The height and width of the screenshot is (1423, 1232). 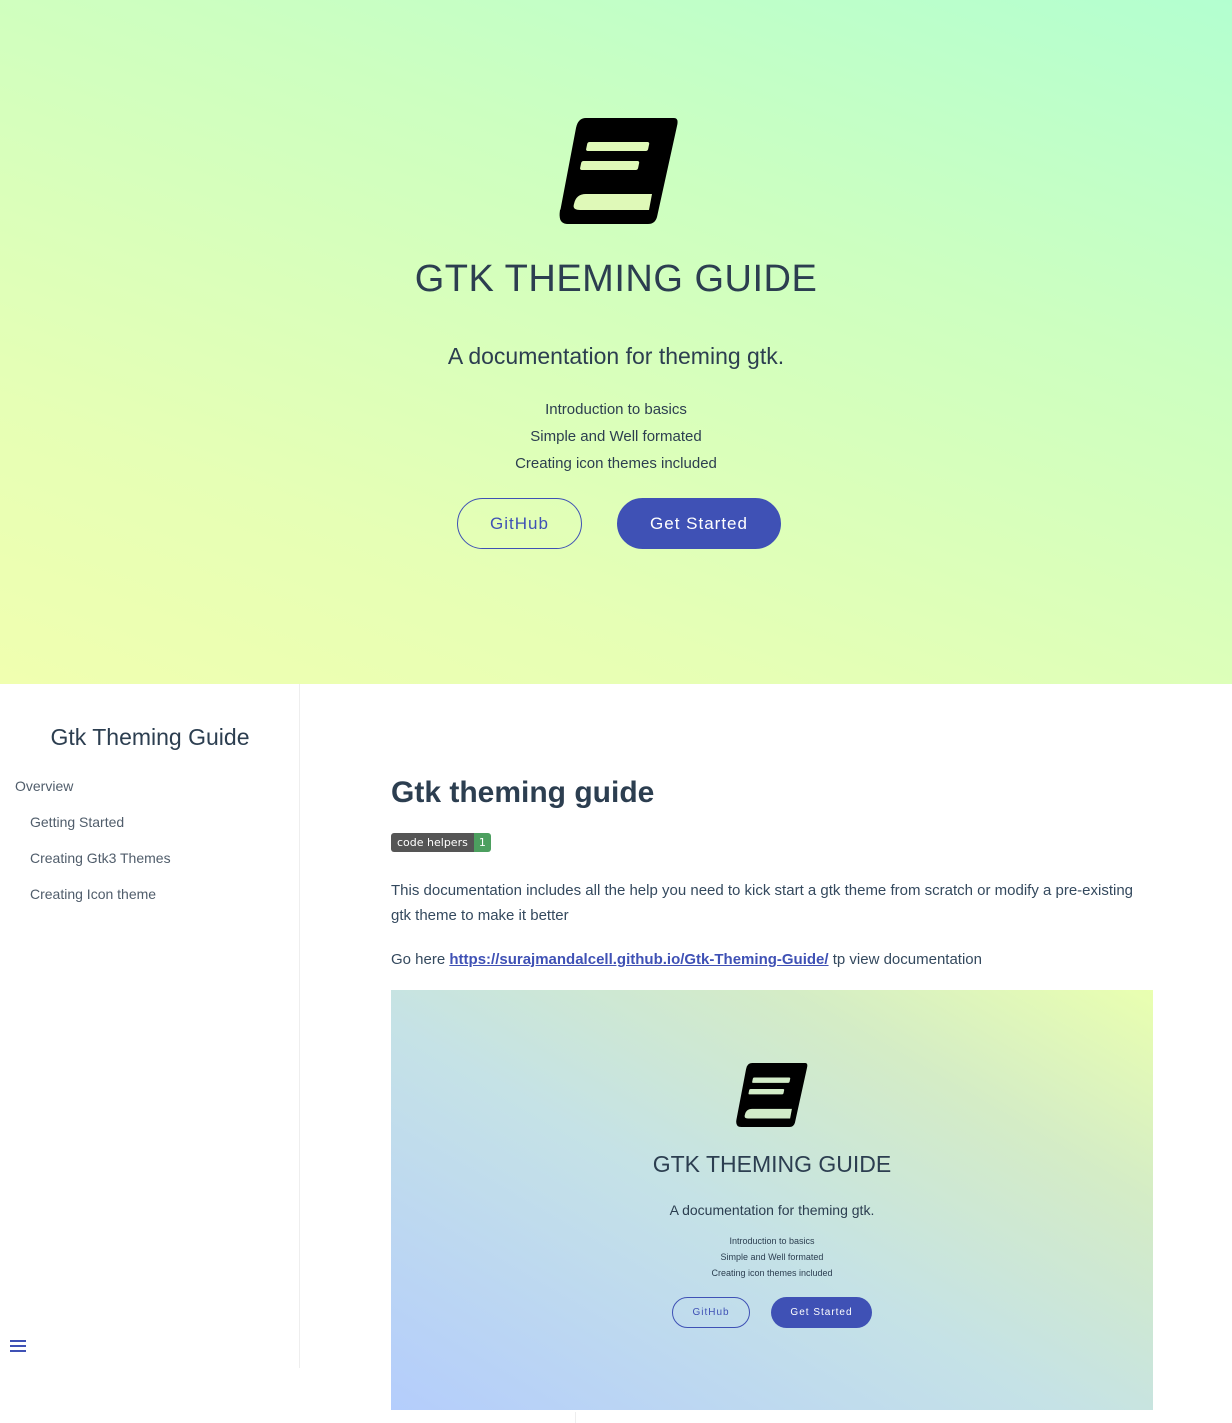 I want to click on page-title: Gtk theming guide, so click(x=523, y=792).